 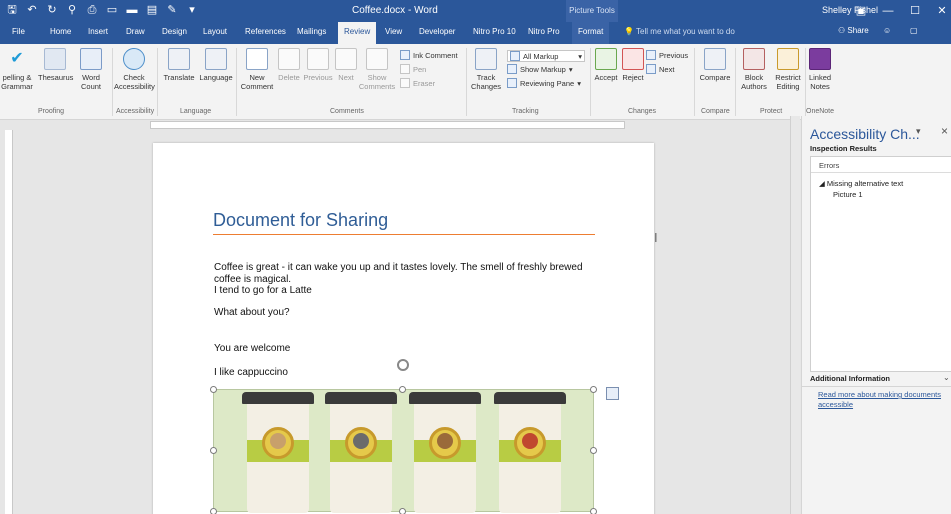 What do you see at coordinates (134, 69) in the screenshot?
I see `check-accessibility-button: Check Accessibility` at bounding box center [134, 69].